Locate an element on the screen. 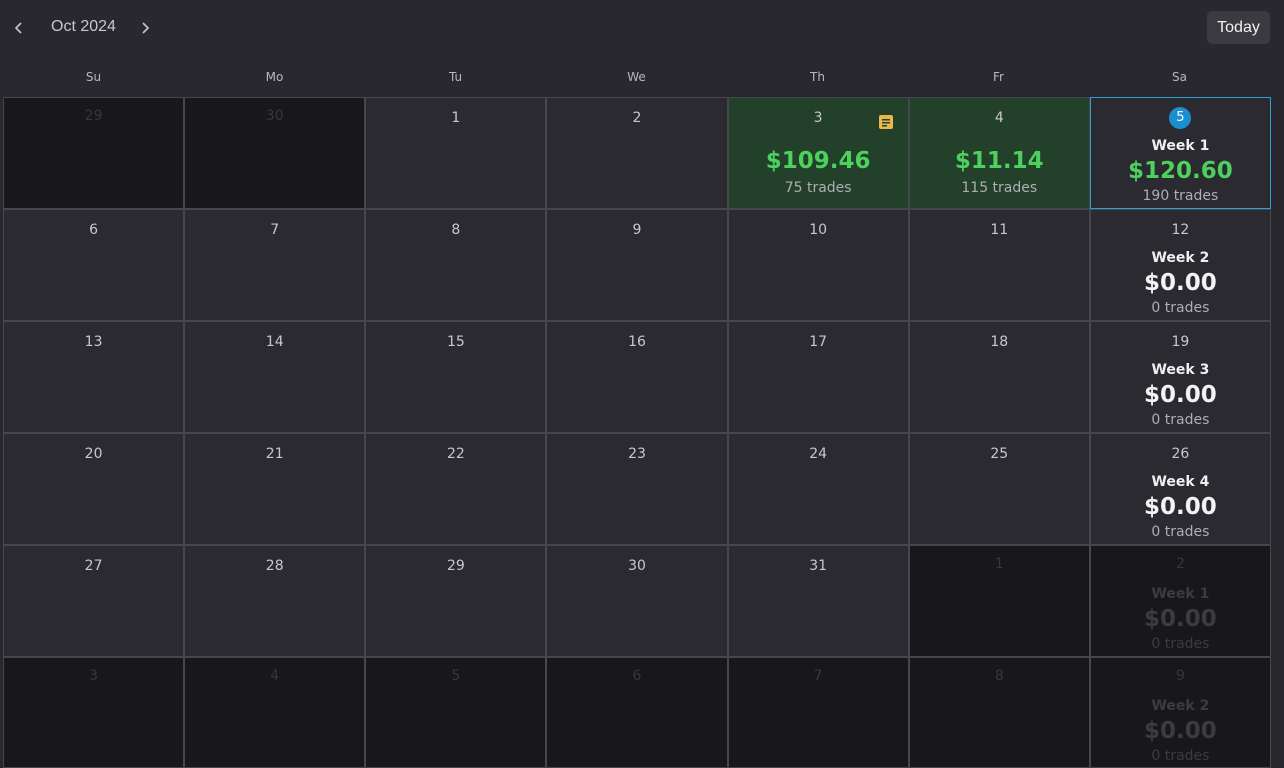 This screenshot has width=1284, height=768. weekday-label: Sa is located at coordinates (1179, 77).